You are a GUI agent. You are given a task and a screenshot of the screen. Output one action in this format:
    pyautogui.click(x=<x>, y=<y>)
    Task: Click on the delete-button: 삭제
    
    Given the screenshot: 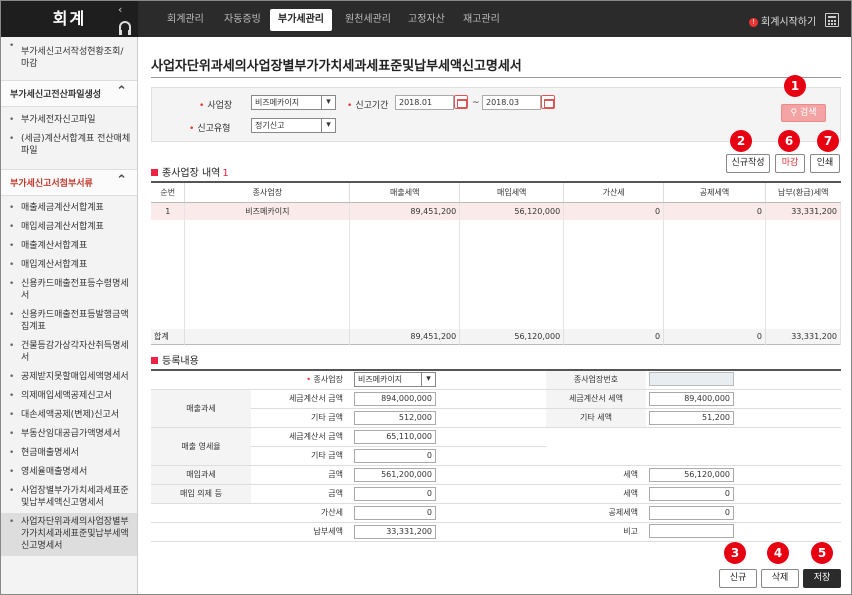 What is the action you would take?
    pyautogui.click(x=780, y=578)
    